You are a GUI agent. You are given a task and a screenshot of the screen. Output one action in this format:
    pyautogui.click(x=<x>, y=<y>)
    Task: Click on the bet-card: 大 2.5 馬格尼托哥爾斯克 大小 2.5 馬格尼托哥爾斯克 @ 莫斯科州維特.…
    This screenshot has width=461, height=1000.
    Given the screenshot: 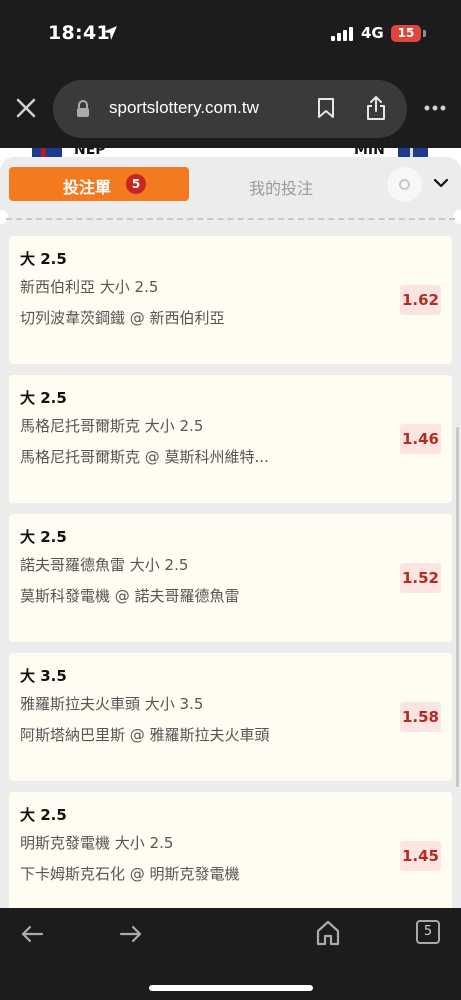 What is the action you would take?
    pyautogui.click(x=230, y=439)
    